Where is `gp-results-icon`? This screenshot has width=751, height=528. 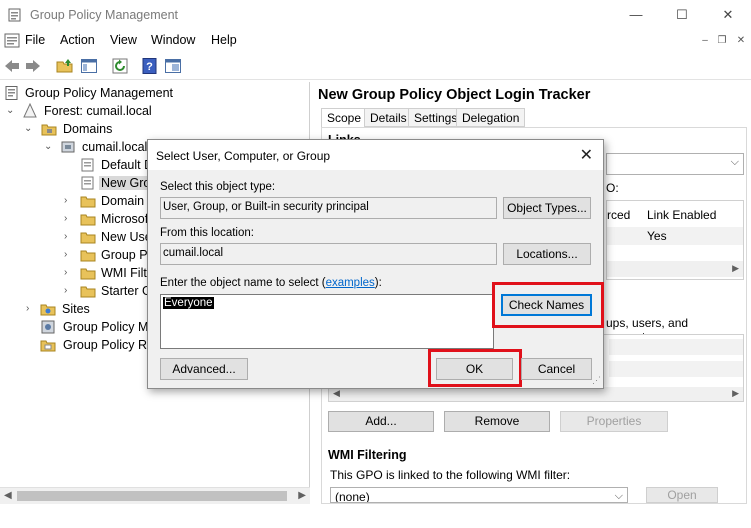
gp-results-icon is located at coordinates (48, 346).